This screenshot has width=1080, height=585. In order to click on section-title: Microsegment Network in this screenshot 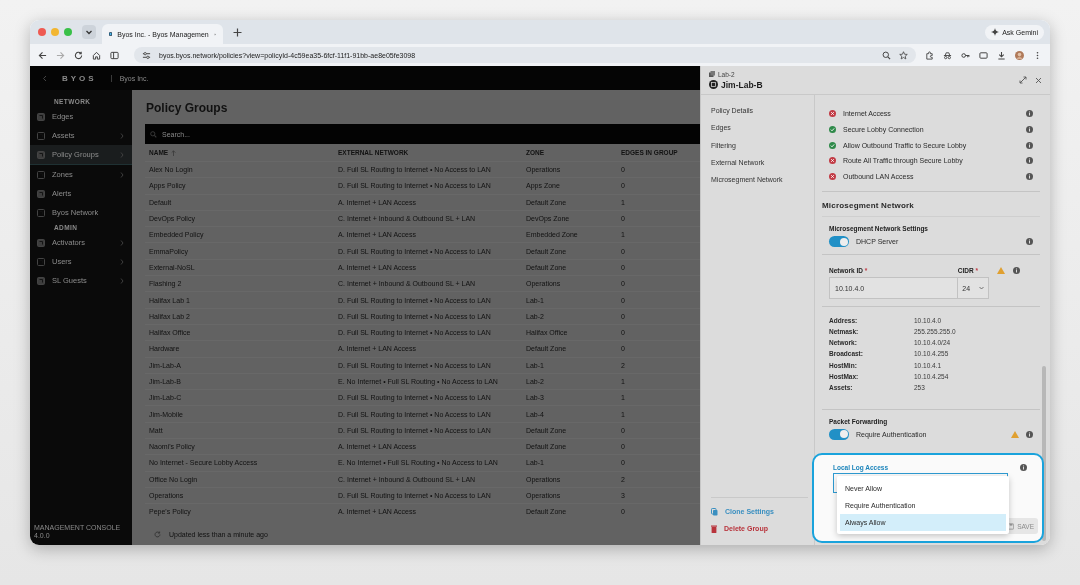, I will do `click(931, 205)`.